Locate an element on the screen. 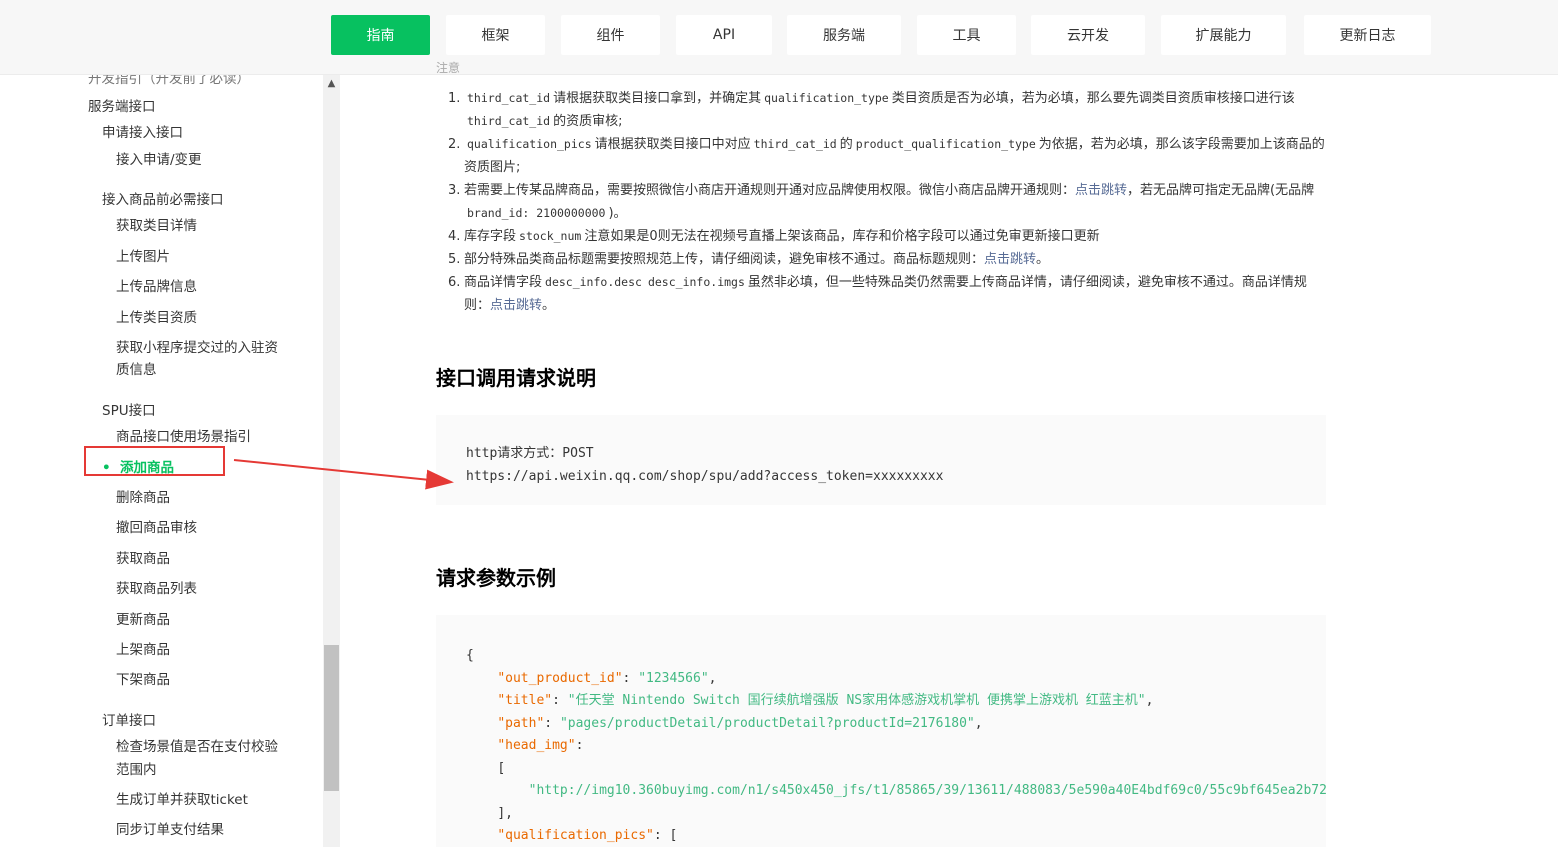 The width and height of the screenshot is (1558, 847). code-line: ], is located at coordinates (505, 813).